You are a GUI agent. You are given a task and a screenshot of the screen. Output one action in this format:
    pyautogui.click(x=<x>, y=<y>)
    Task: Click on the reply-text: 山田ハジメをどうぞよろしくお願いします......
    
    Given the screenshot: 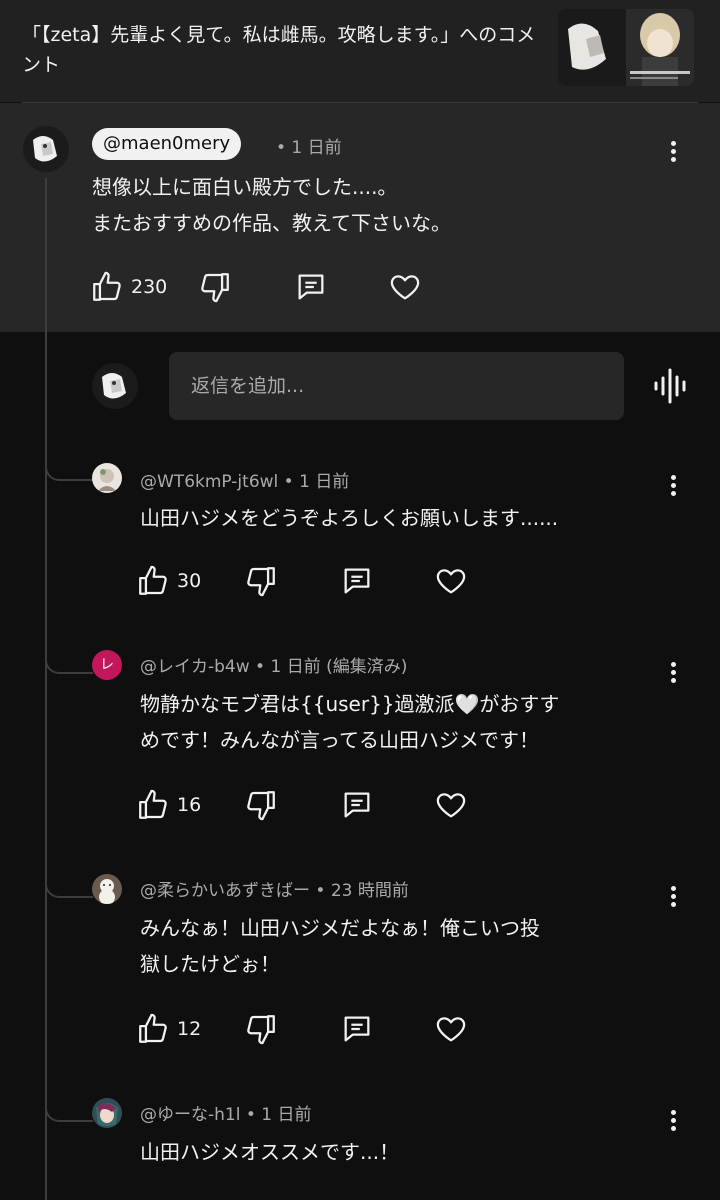 What is the action you would take?
    pyautogui.click(x=349, y=518)
    